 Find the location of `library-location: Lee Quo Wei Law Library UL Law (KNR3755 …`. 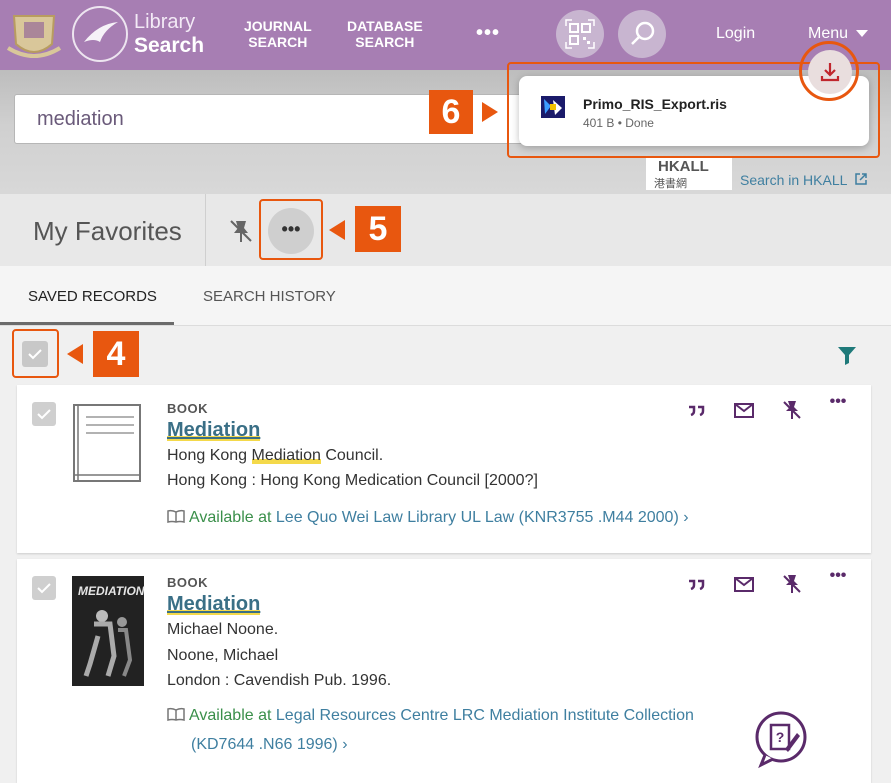

library-location: Lee Quo Wei Law Library UL Law (KNR3755 … is located at coordinates (477, 517).